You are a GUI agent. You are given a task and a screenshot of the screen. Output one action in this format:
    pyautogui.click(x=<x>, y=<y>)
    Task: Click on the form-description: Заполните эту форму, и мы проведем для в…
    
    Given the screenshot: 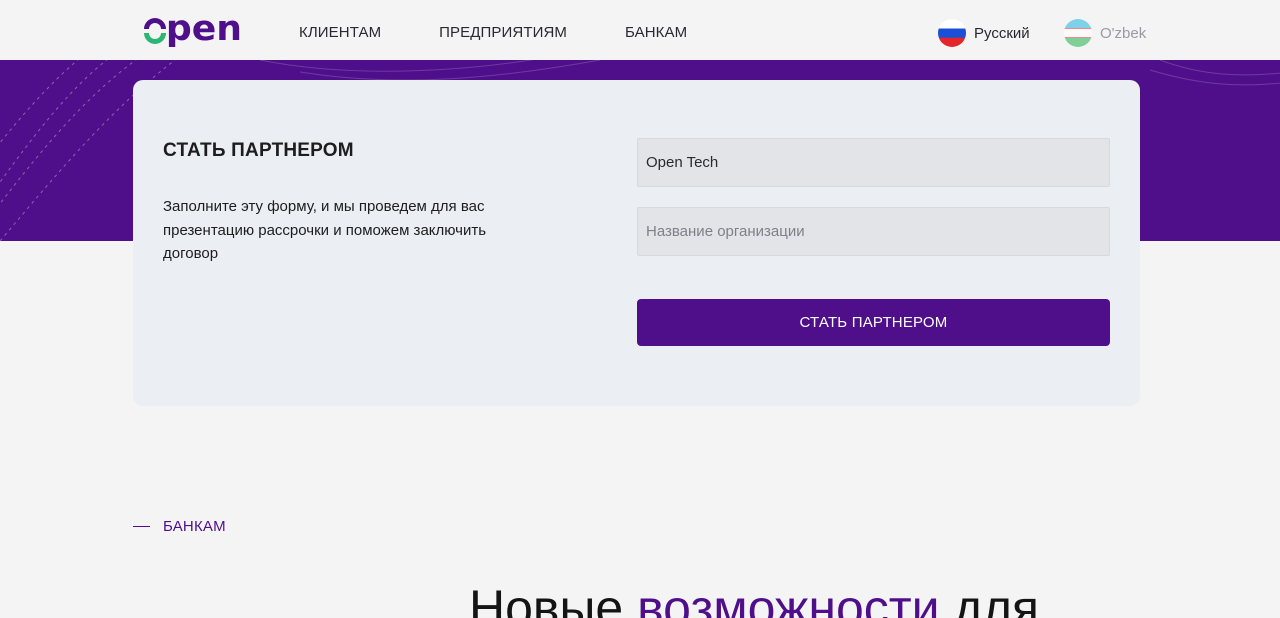 What is the action you would take?
    pyautogui.click(x=325, y=230)
    